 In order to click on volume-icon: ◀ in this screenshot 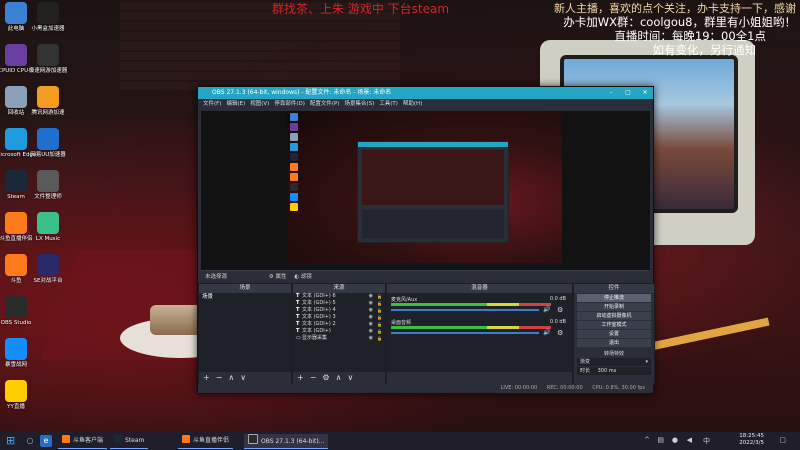, I will do `click(689, 440)`.